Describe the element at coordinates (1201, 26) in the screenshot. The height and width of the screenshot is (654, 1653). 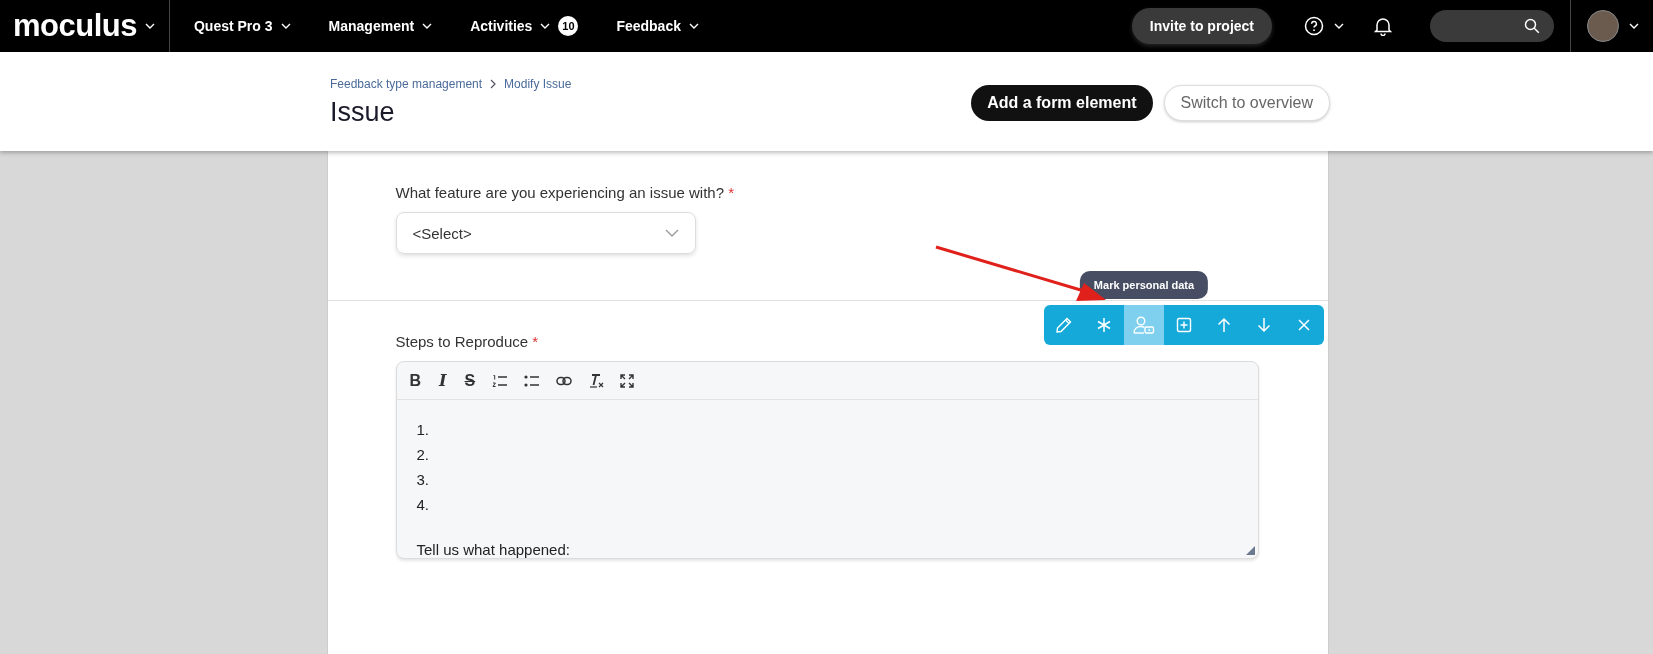
I see `invite-button: Invite to project` at that location.